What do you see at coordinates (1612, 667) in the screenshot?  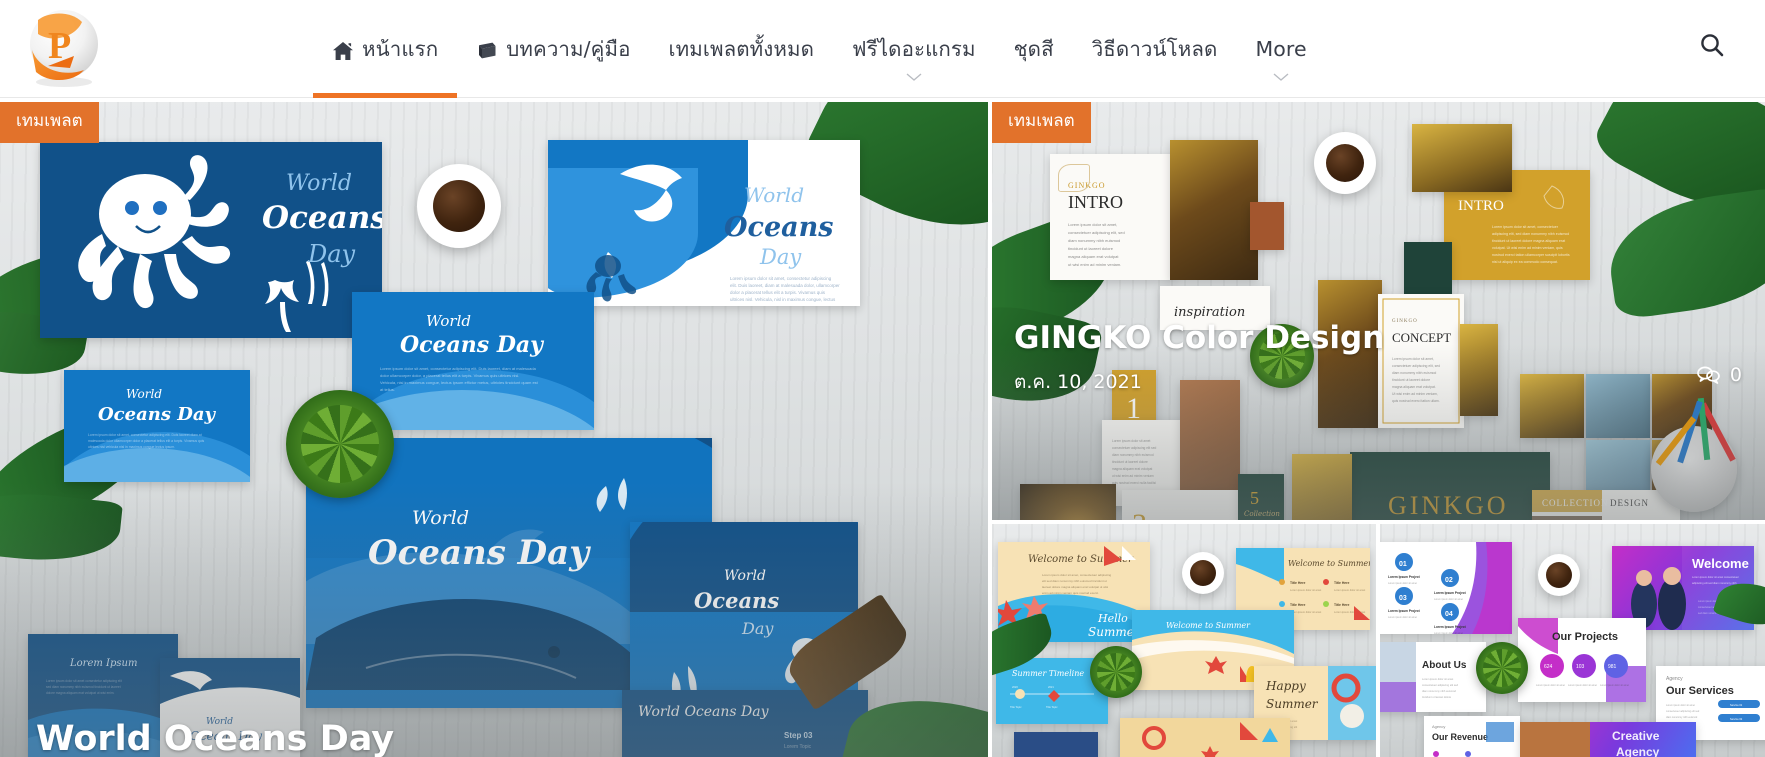 I see `svg-text: 981` at bounding box center [1612, 667].